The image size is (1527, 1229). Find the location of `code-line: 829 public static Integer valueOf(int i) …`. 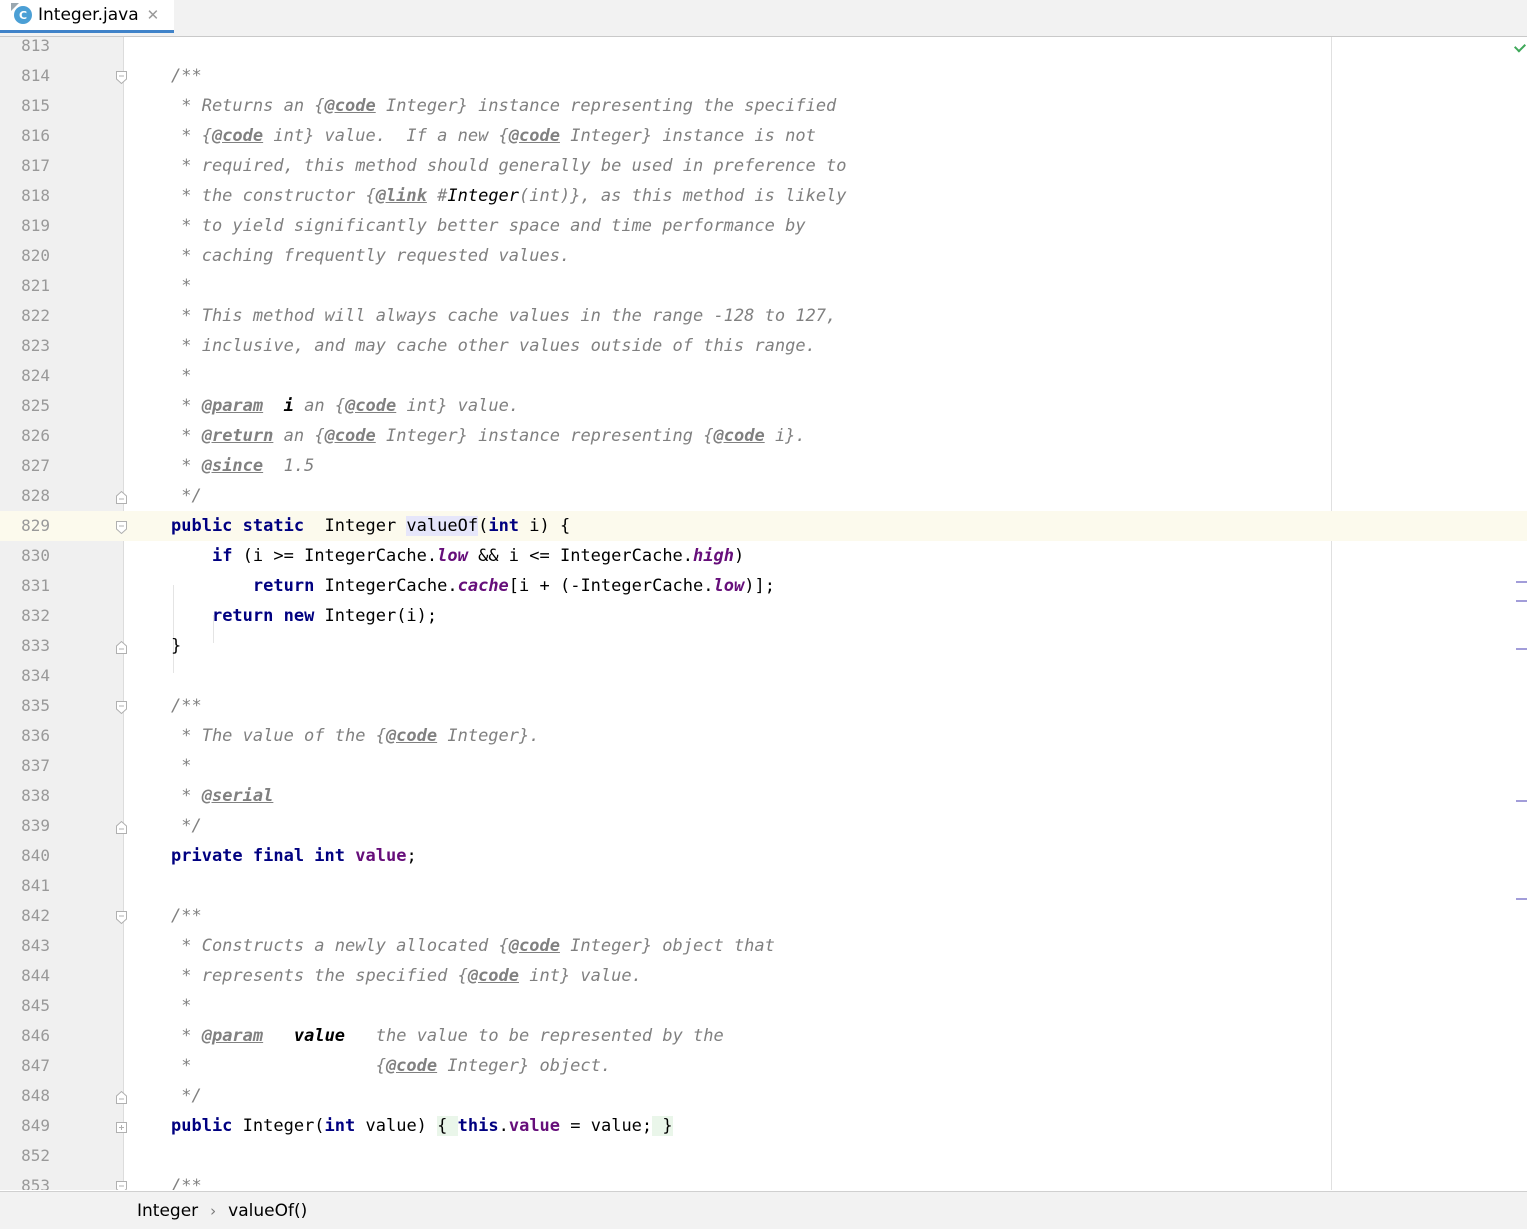

code-line: 829 public static Integer valueOf(int i) … is located at coordinates (763, 526).